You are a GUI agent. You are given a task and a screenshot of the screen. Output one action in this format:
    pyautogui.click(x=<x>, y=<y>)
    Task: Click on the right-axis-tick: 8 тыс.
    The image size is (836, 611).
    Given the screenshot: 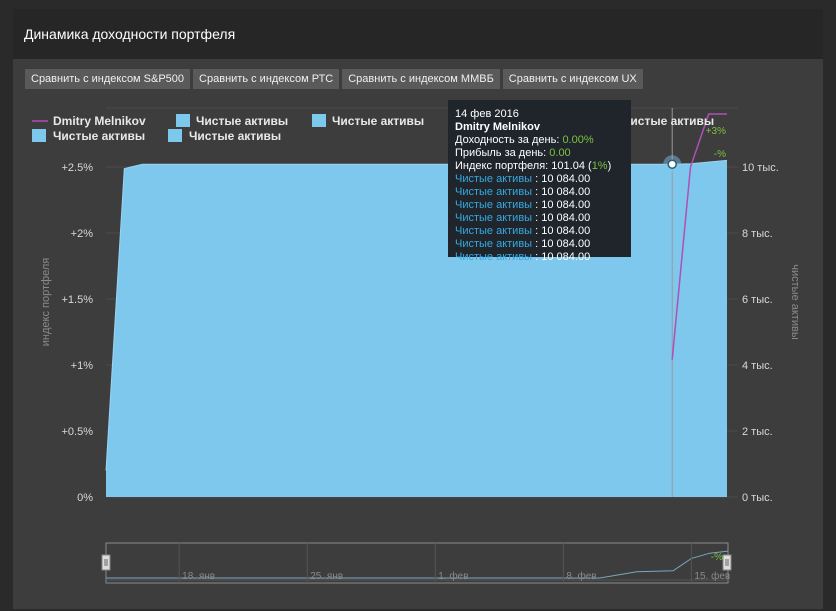 What is the action you would take?
    pyautogui.click(x=757, y=234)
    